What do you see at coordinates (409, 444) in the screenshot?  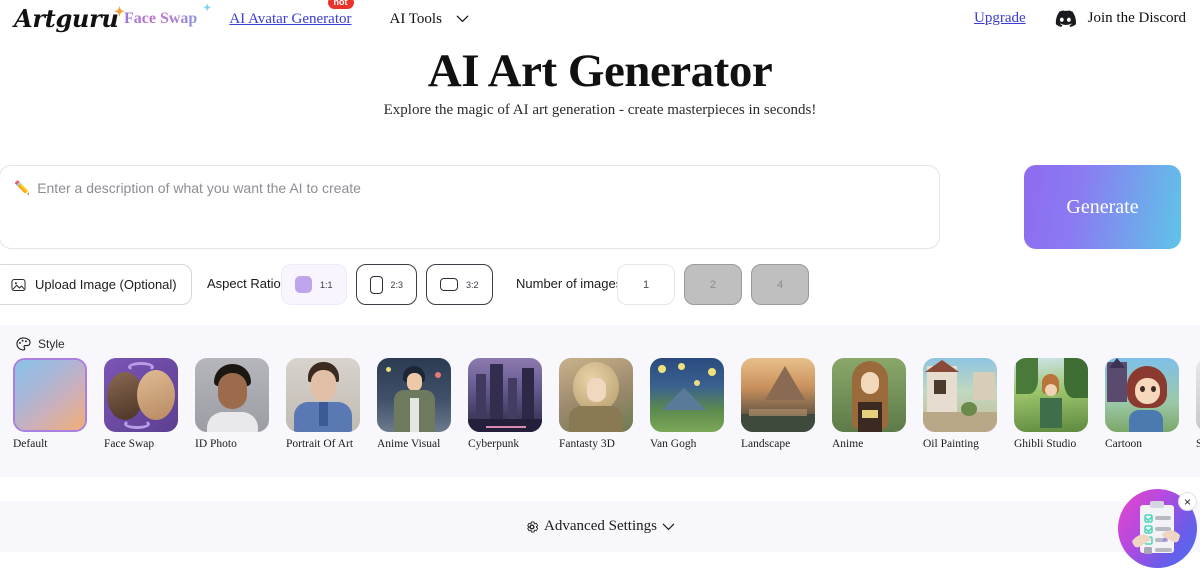 I see `style-item-label: Anime Visual` at bounding box center [409, 444].